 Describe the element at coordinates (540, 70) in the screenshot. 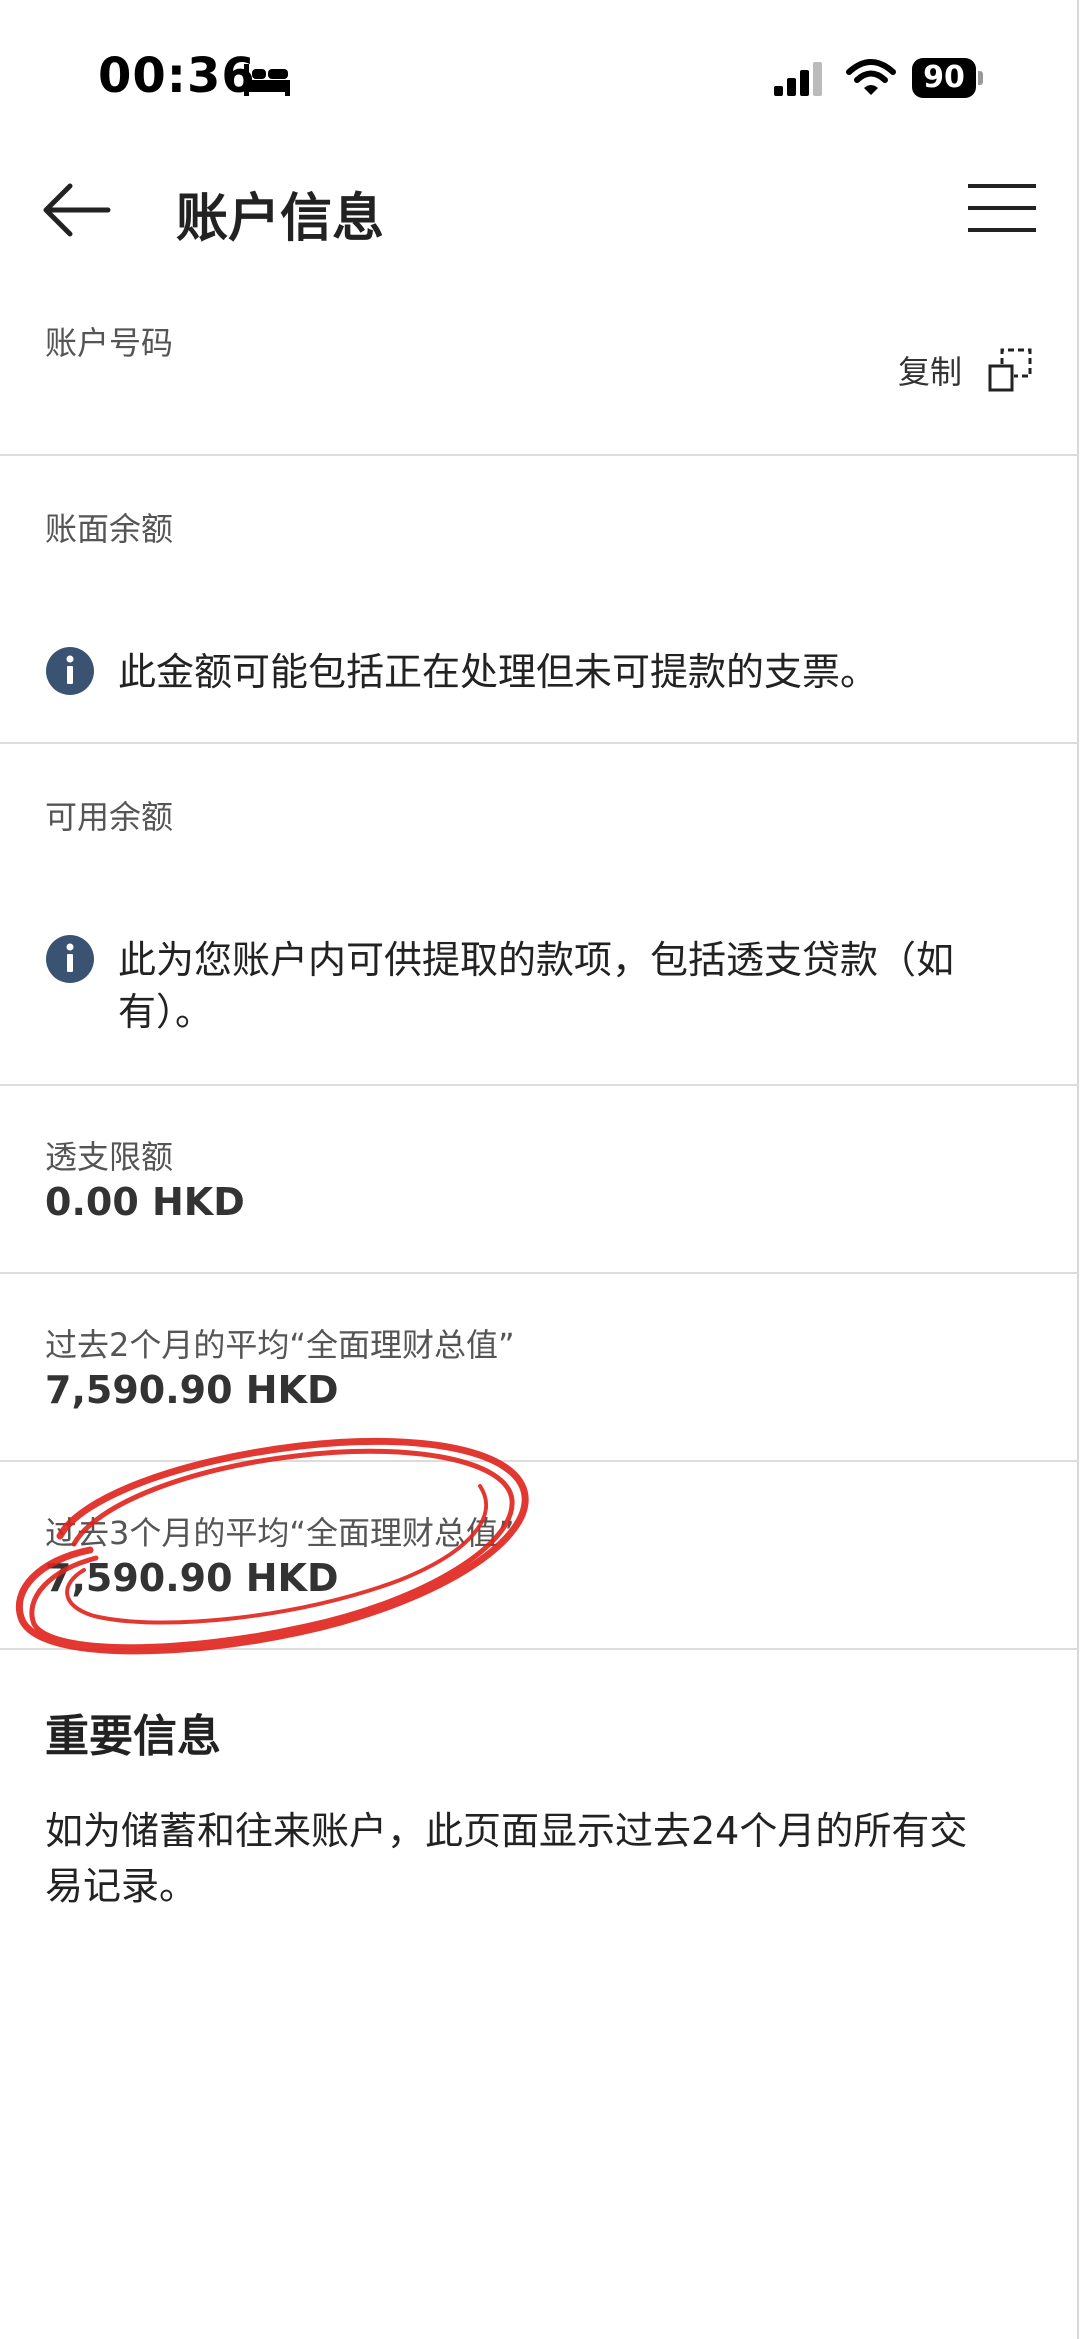

I see `status-bar: 00:36 90` at that location.